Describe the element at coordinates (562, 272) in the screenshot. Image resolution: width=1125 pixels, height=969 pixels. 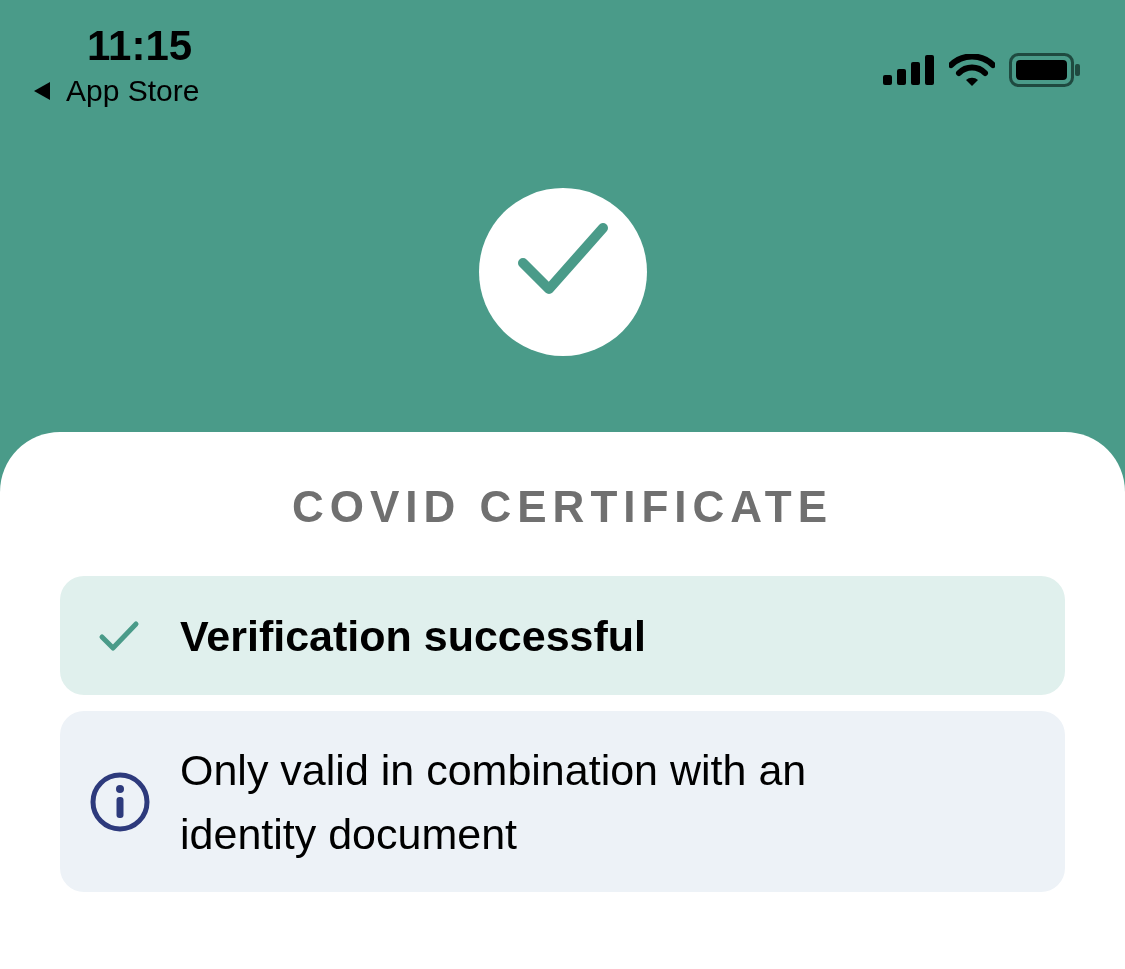
I see `check-circle-icon` at that location.